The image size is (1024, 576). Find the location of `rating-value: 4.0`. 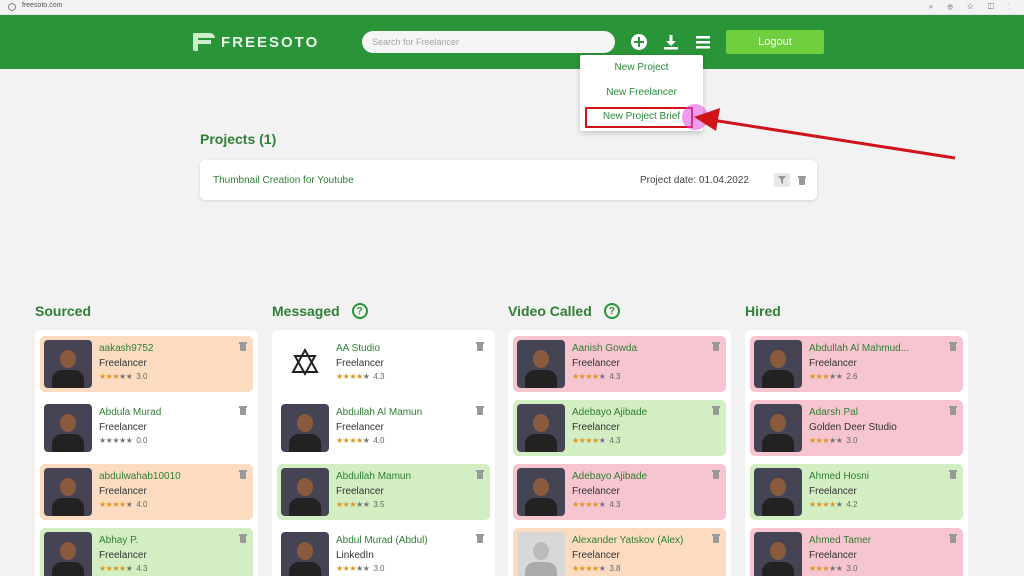

rating-value: 4.0 is located at coordinates (379, 440).